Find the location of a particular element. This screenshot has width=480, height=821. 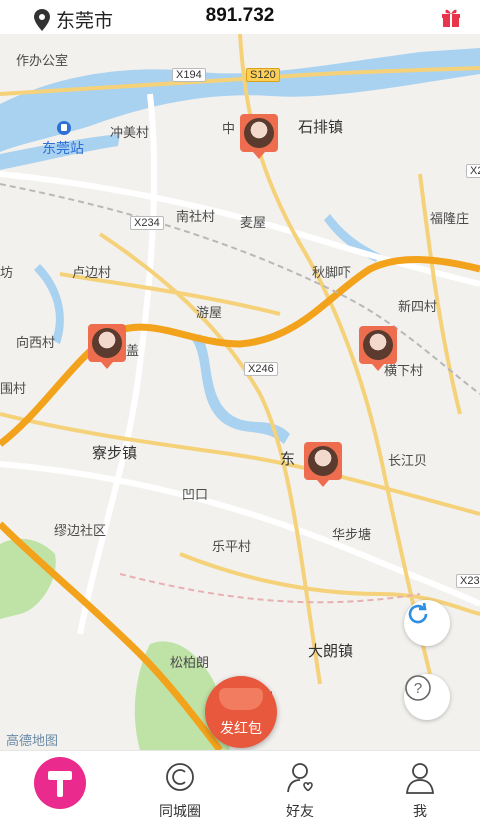

balance-amount: 891.732 is located at coordinates (240, 15).